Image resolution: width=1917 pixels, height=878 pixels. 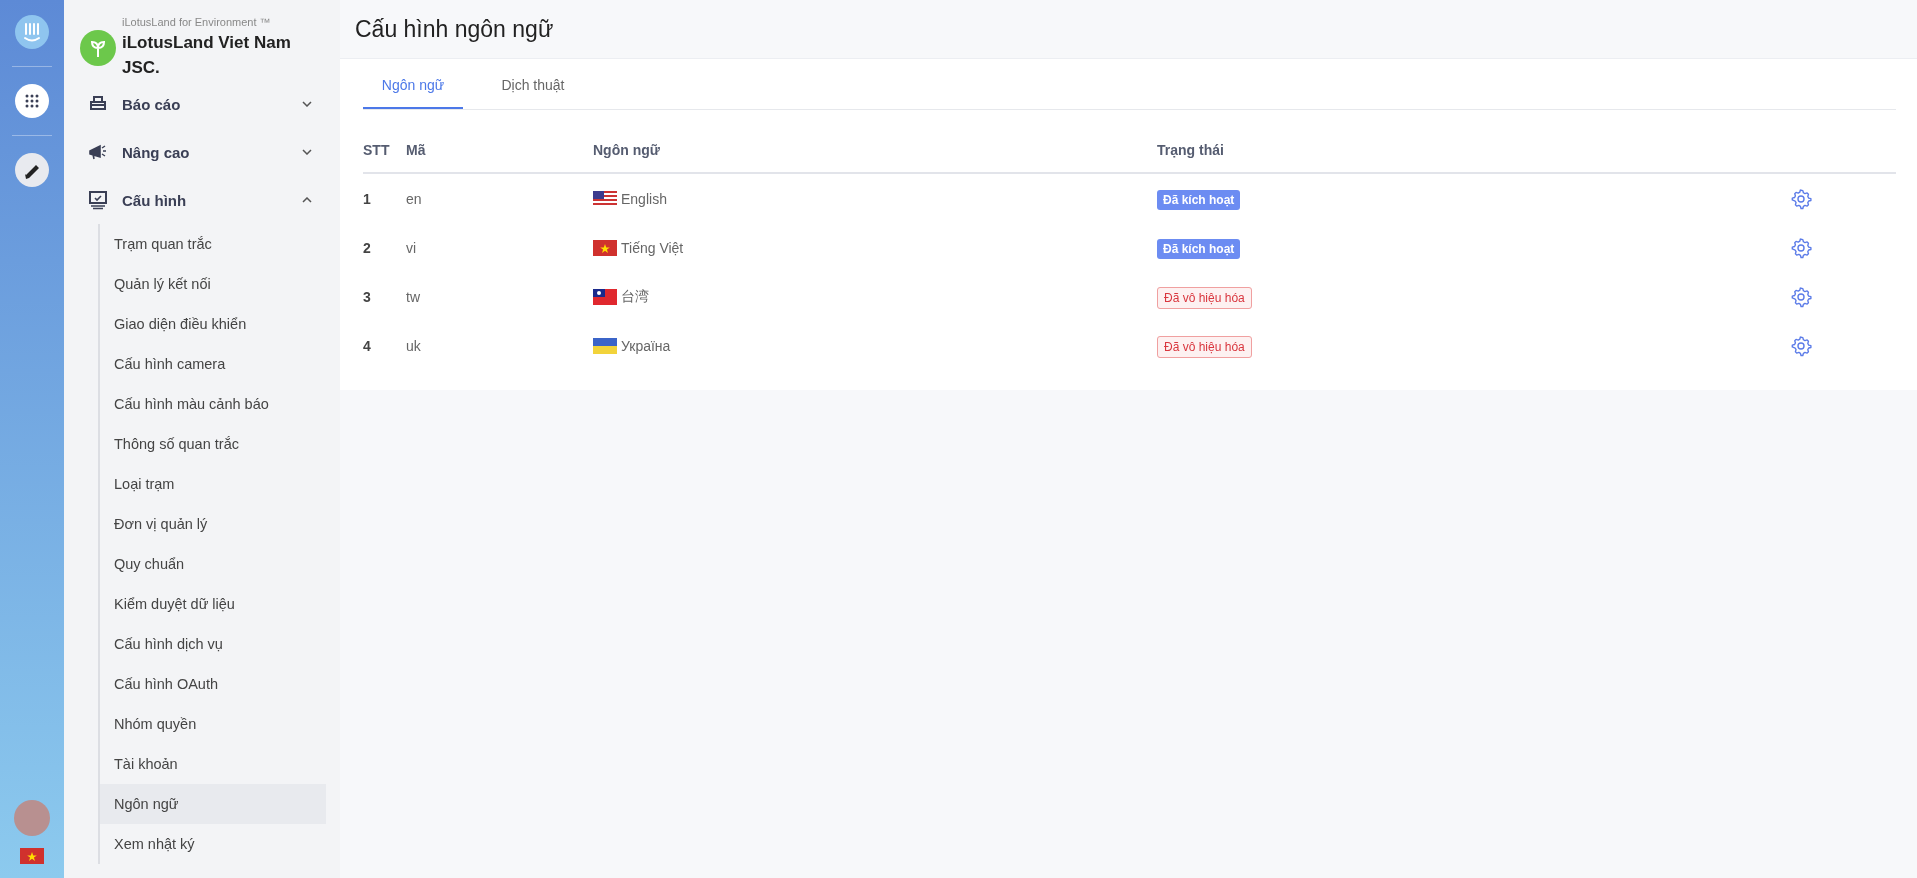 What do you see at coordinates (213, 524) in the screenshot?
I see `menu-item: Đơn vị quản lý` at bounding box center [213, 524].